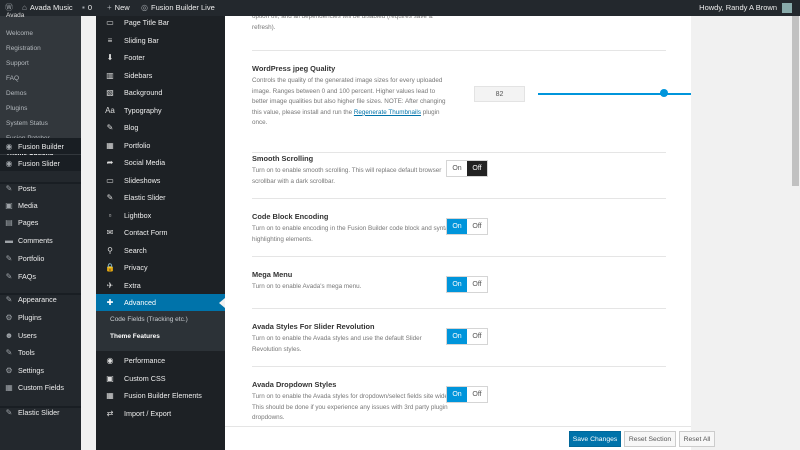  I want to click on options-tab-slideshows: ▭ Slideshows, so click(160, 180).